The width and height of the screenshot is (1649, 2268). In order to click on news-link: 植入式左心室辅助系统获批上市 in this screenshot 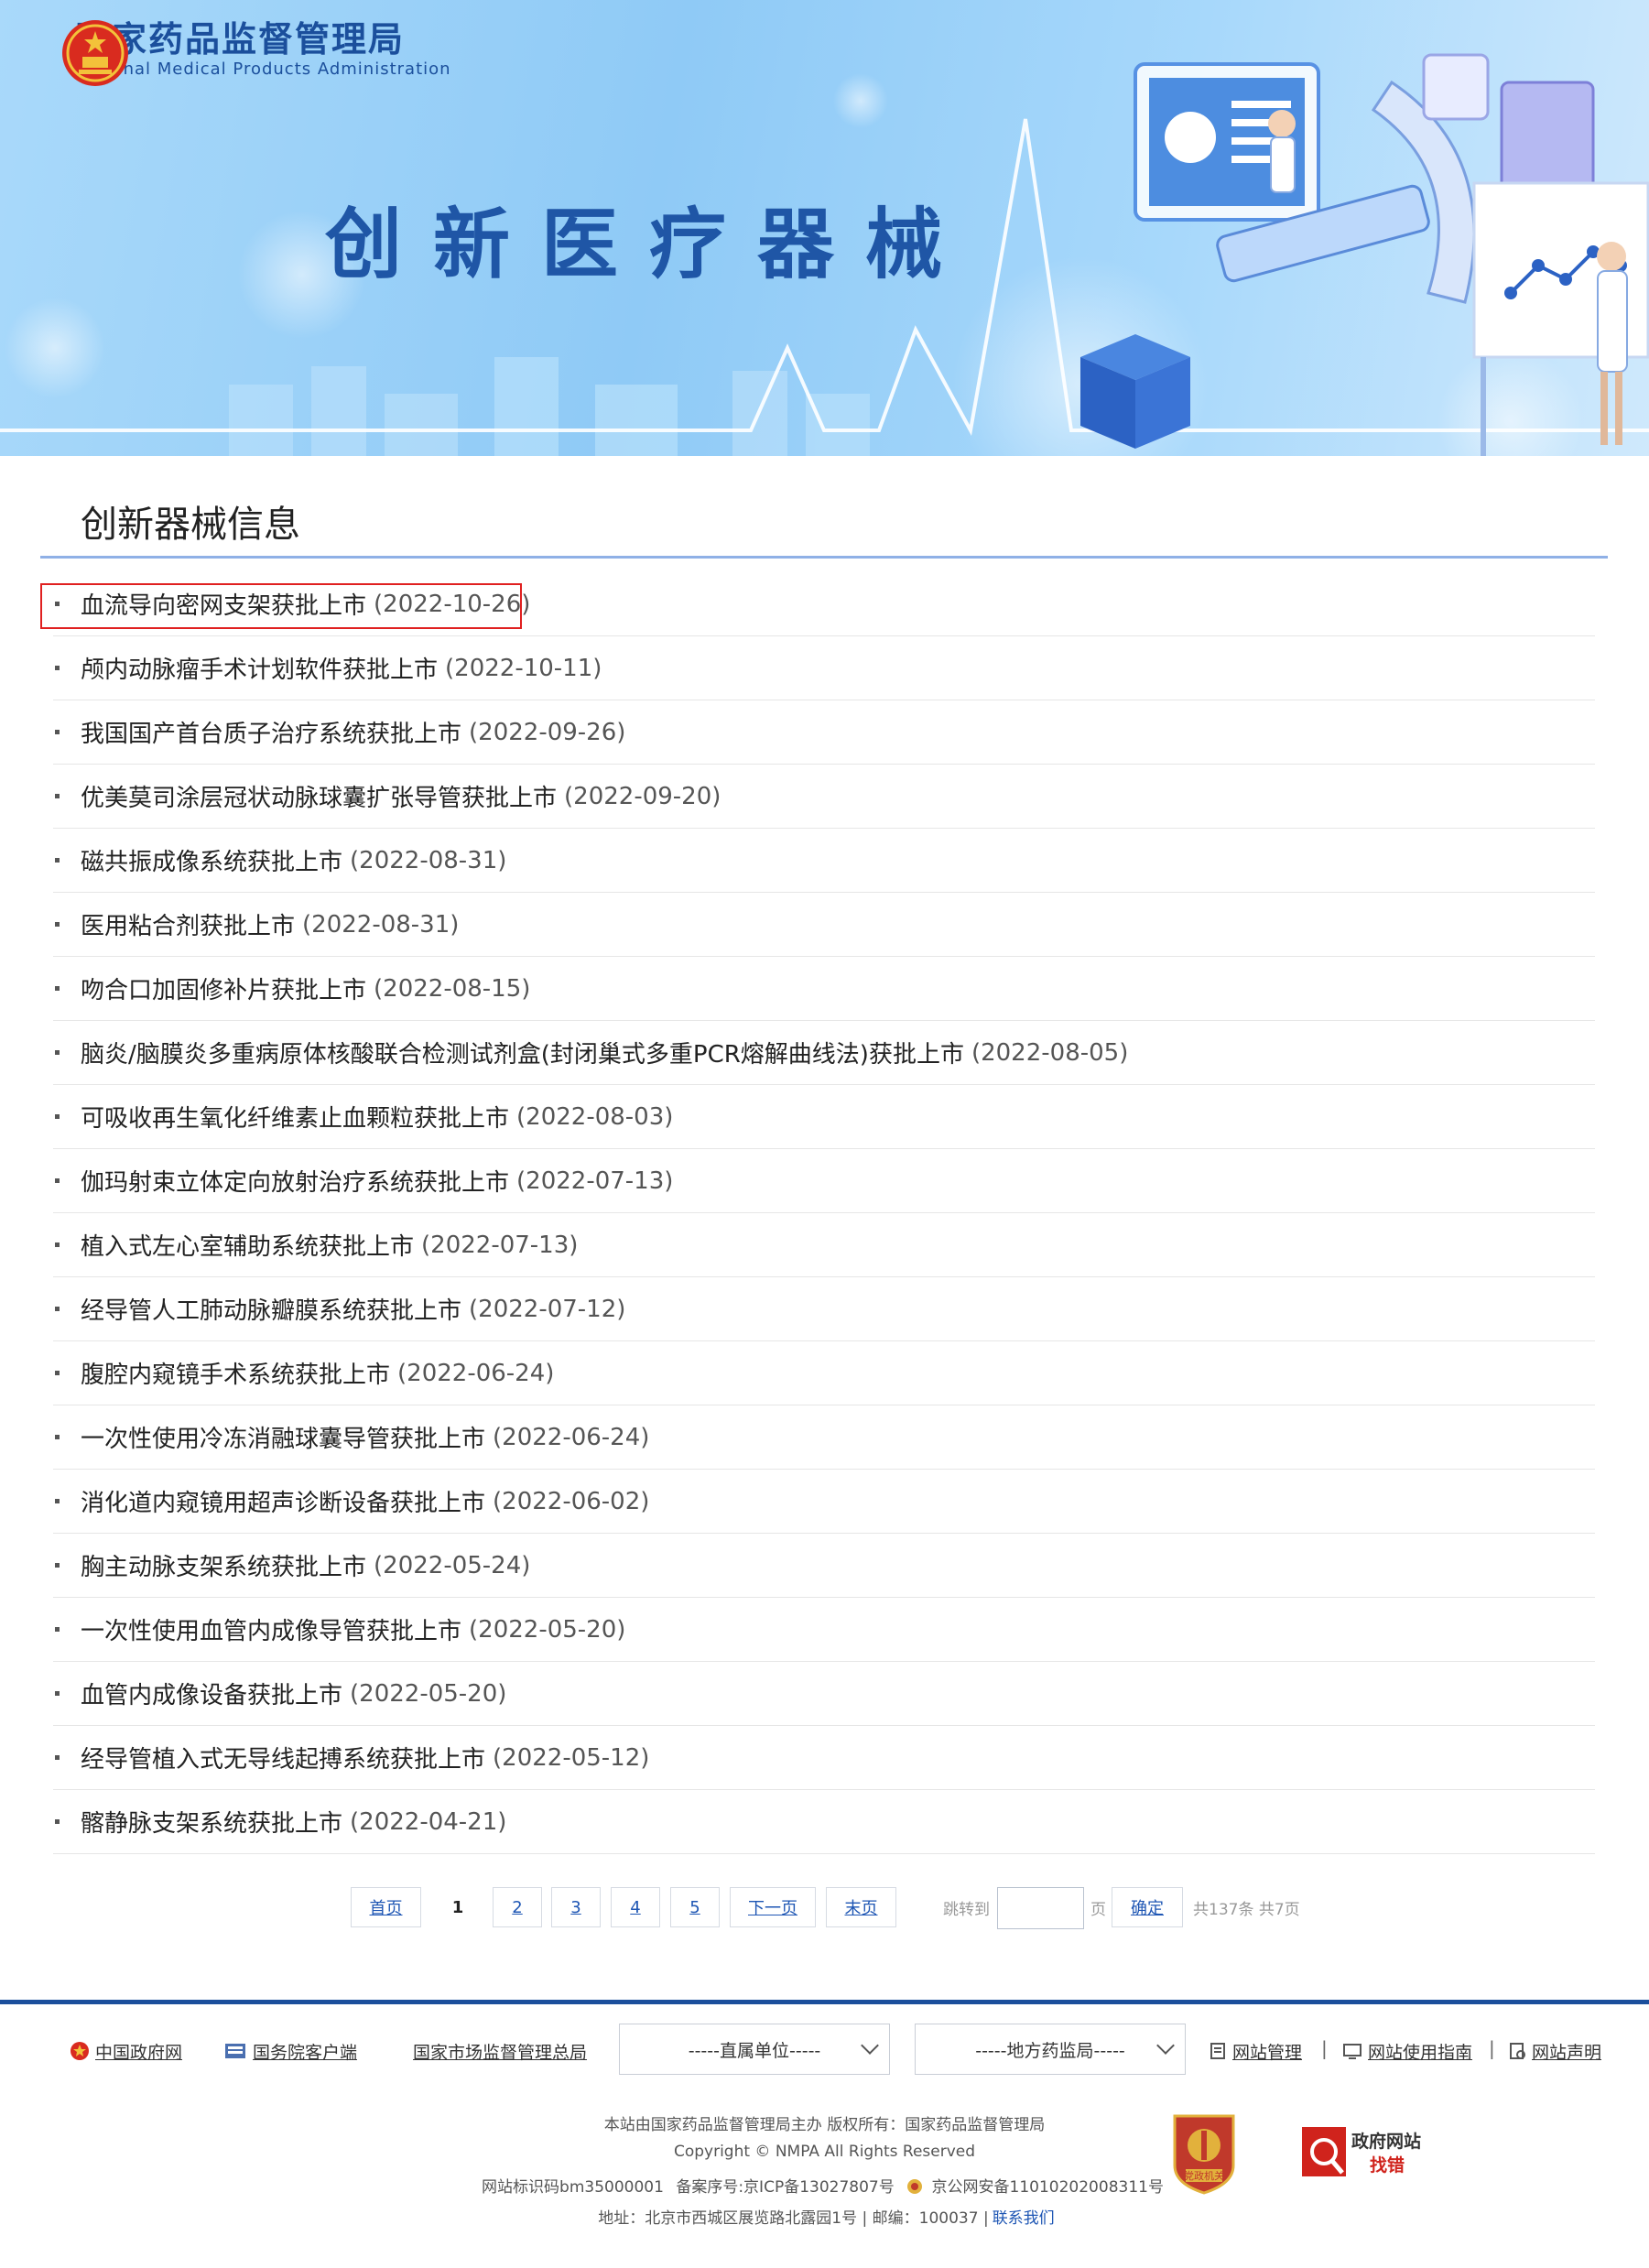, I will do `click(247, 1245)`.